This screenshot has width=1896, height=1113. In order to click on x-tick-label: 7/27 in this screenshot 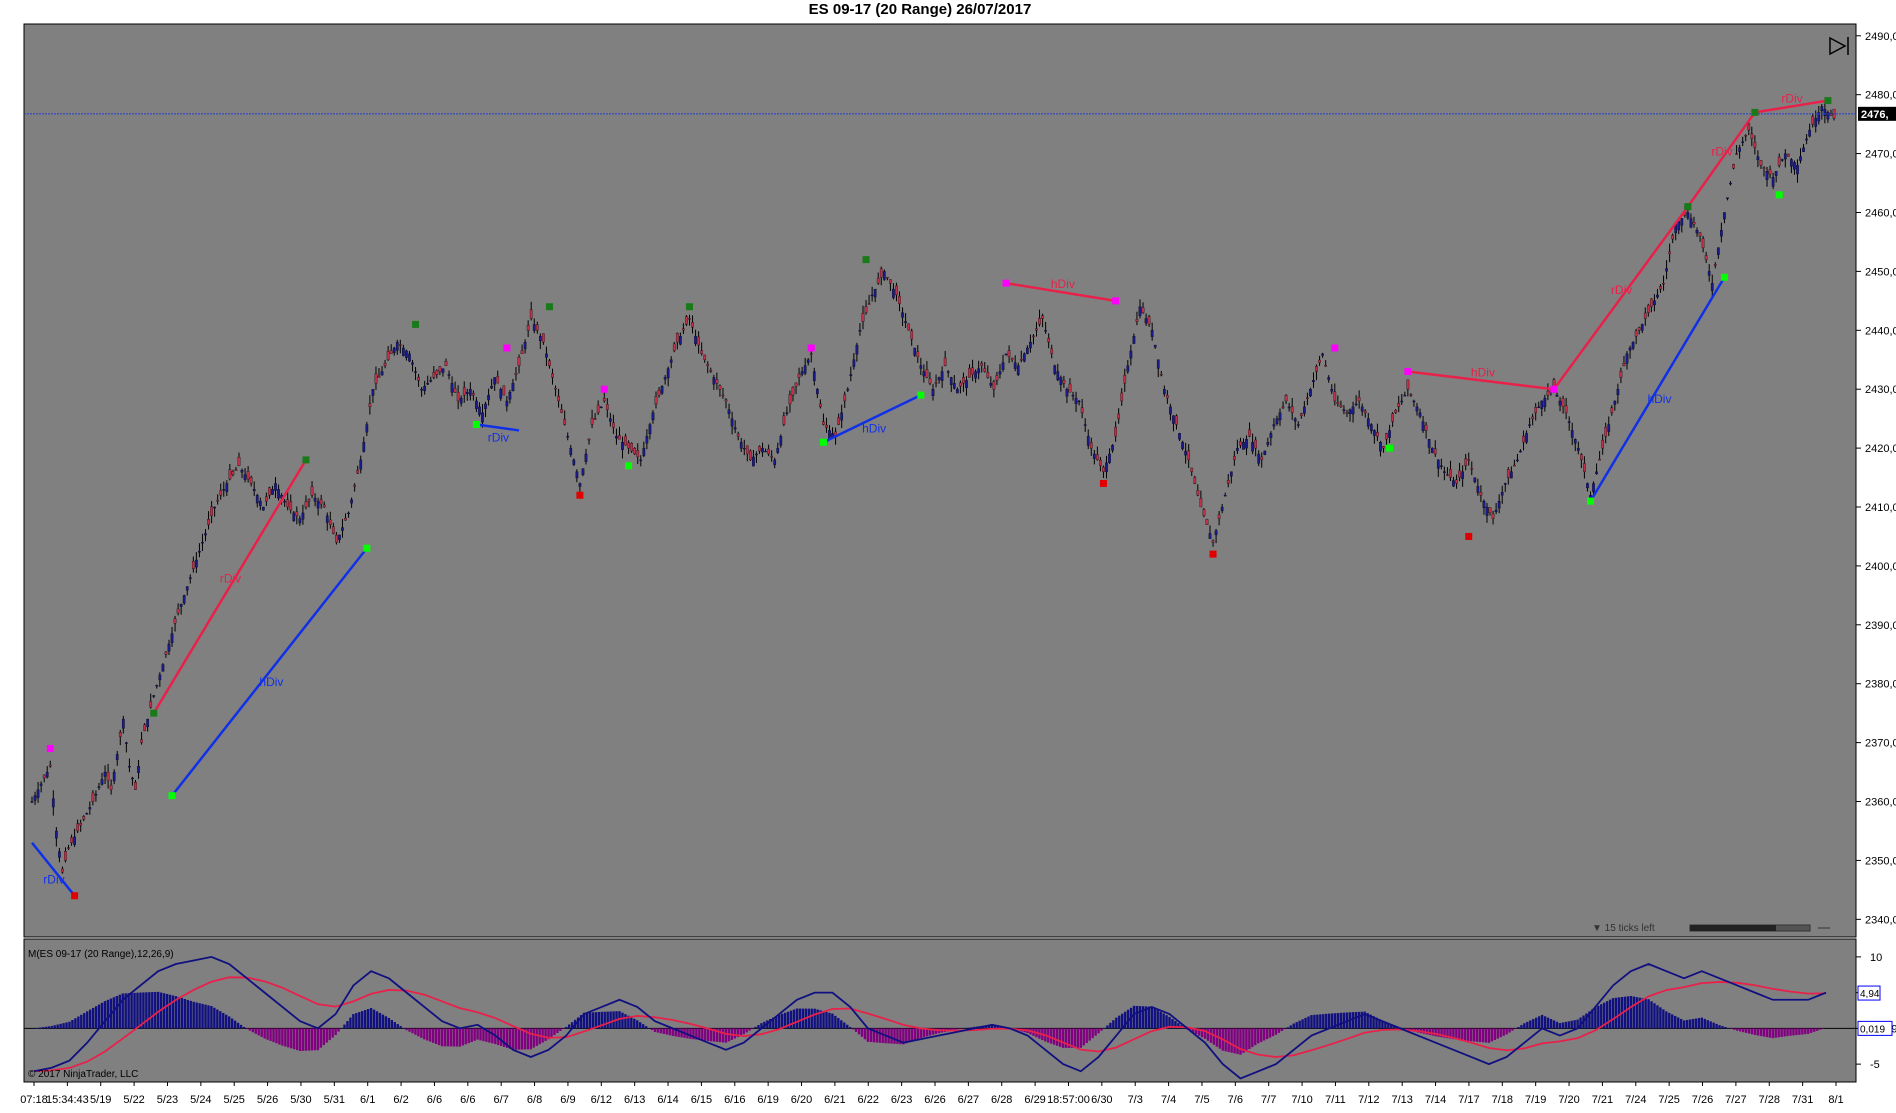, I will do `click(1735, 1100)`.